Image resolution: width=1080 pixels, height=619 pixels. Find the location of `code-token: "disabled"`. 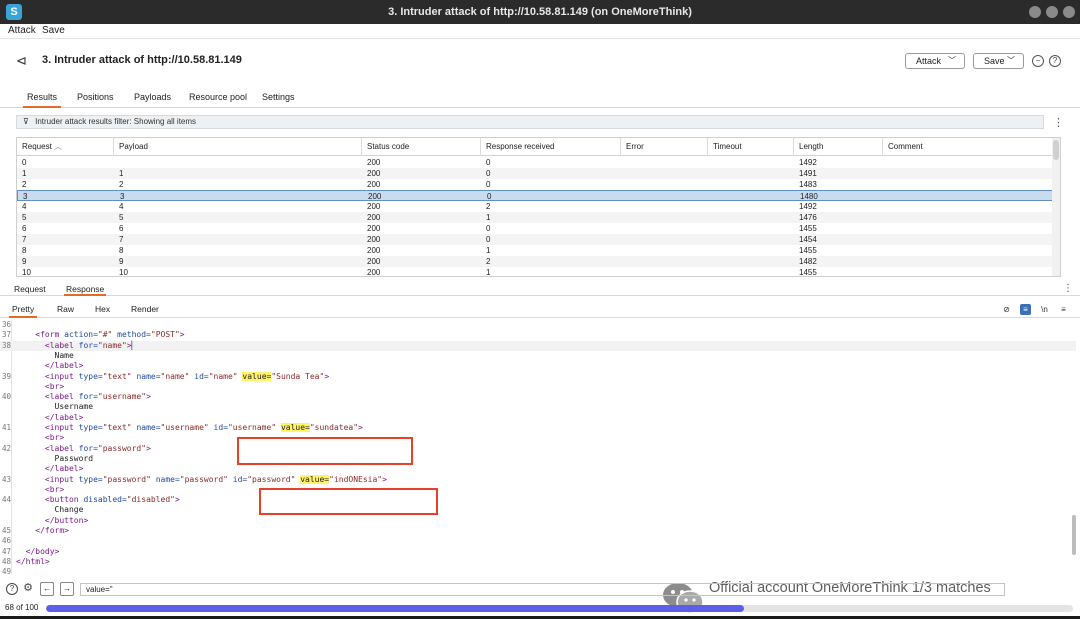

code-token: "disabled" is located at coordinates (150, 500).